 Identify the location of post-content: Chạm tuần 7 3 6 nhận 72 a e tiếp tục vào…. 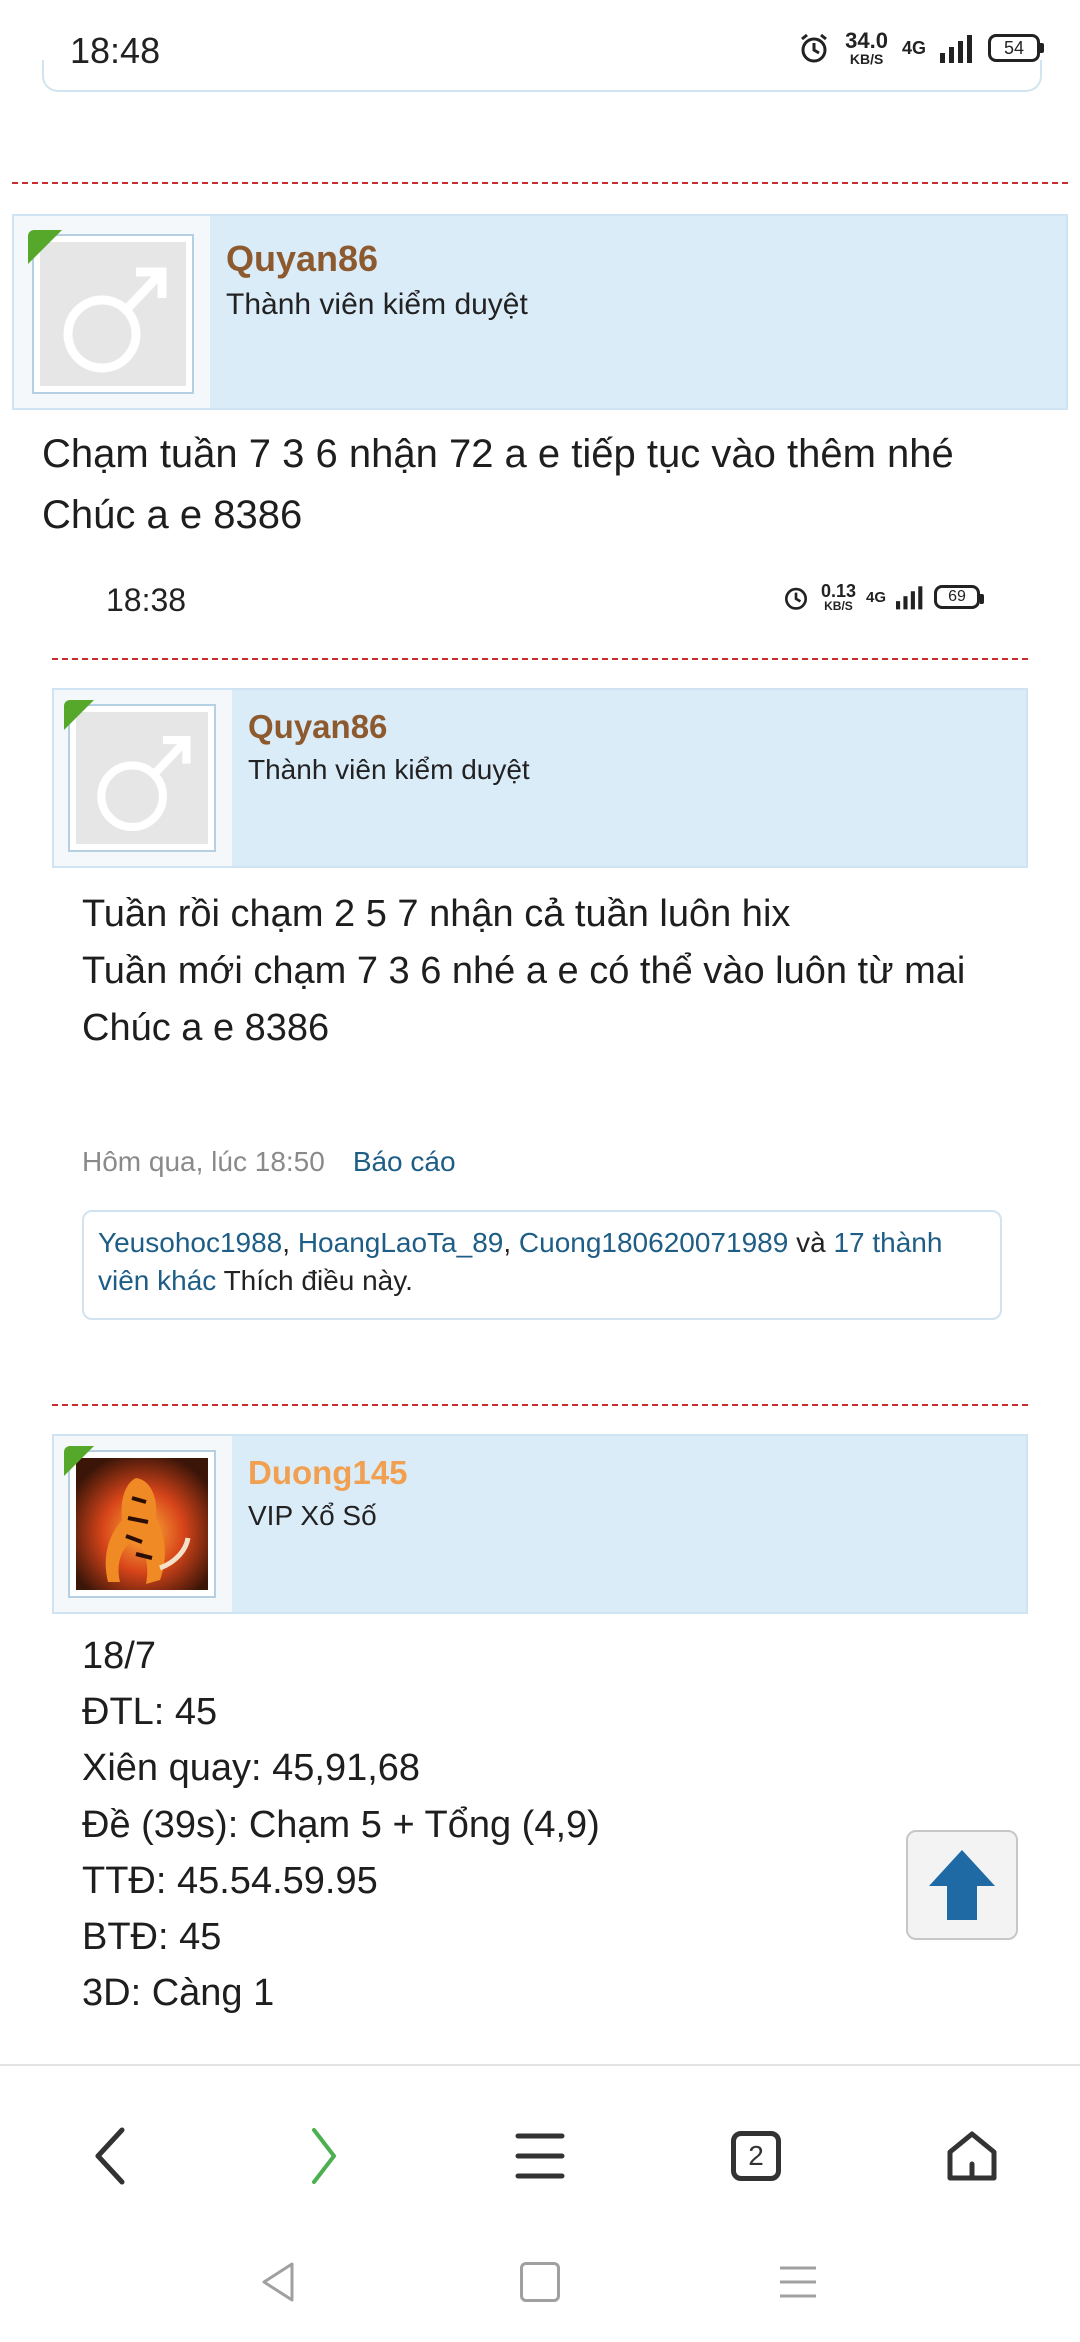
(498, 484).